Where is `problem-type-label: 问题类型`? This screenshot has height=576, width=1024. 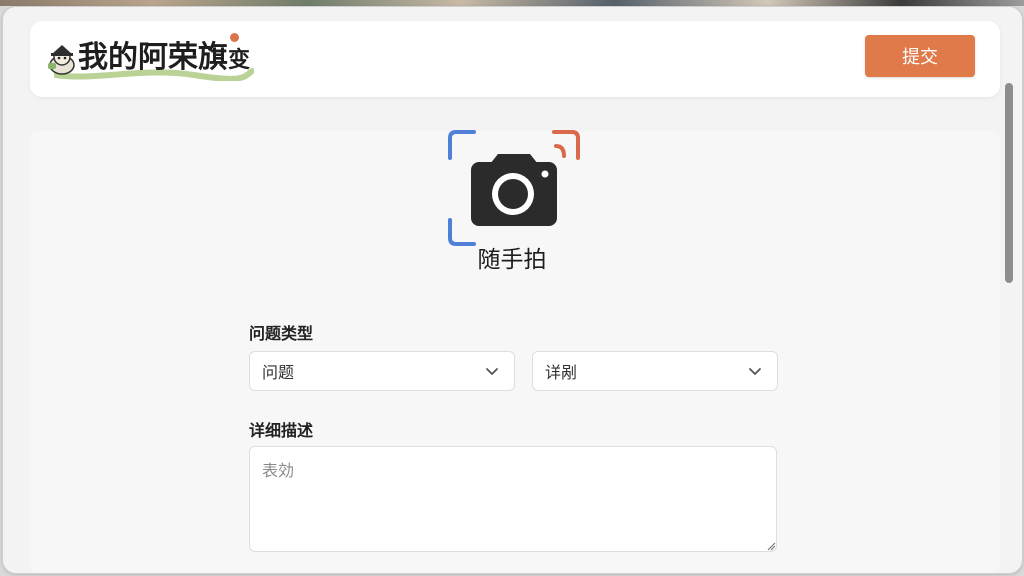 problem-type-label: 问题类型 is located at coordinates (281, 333).